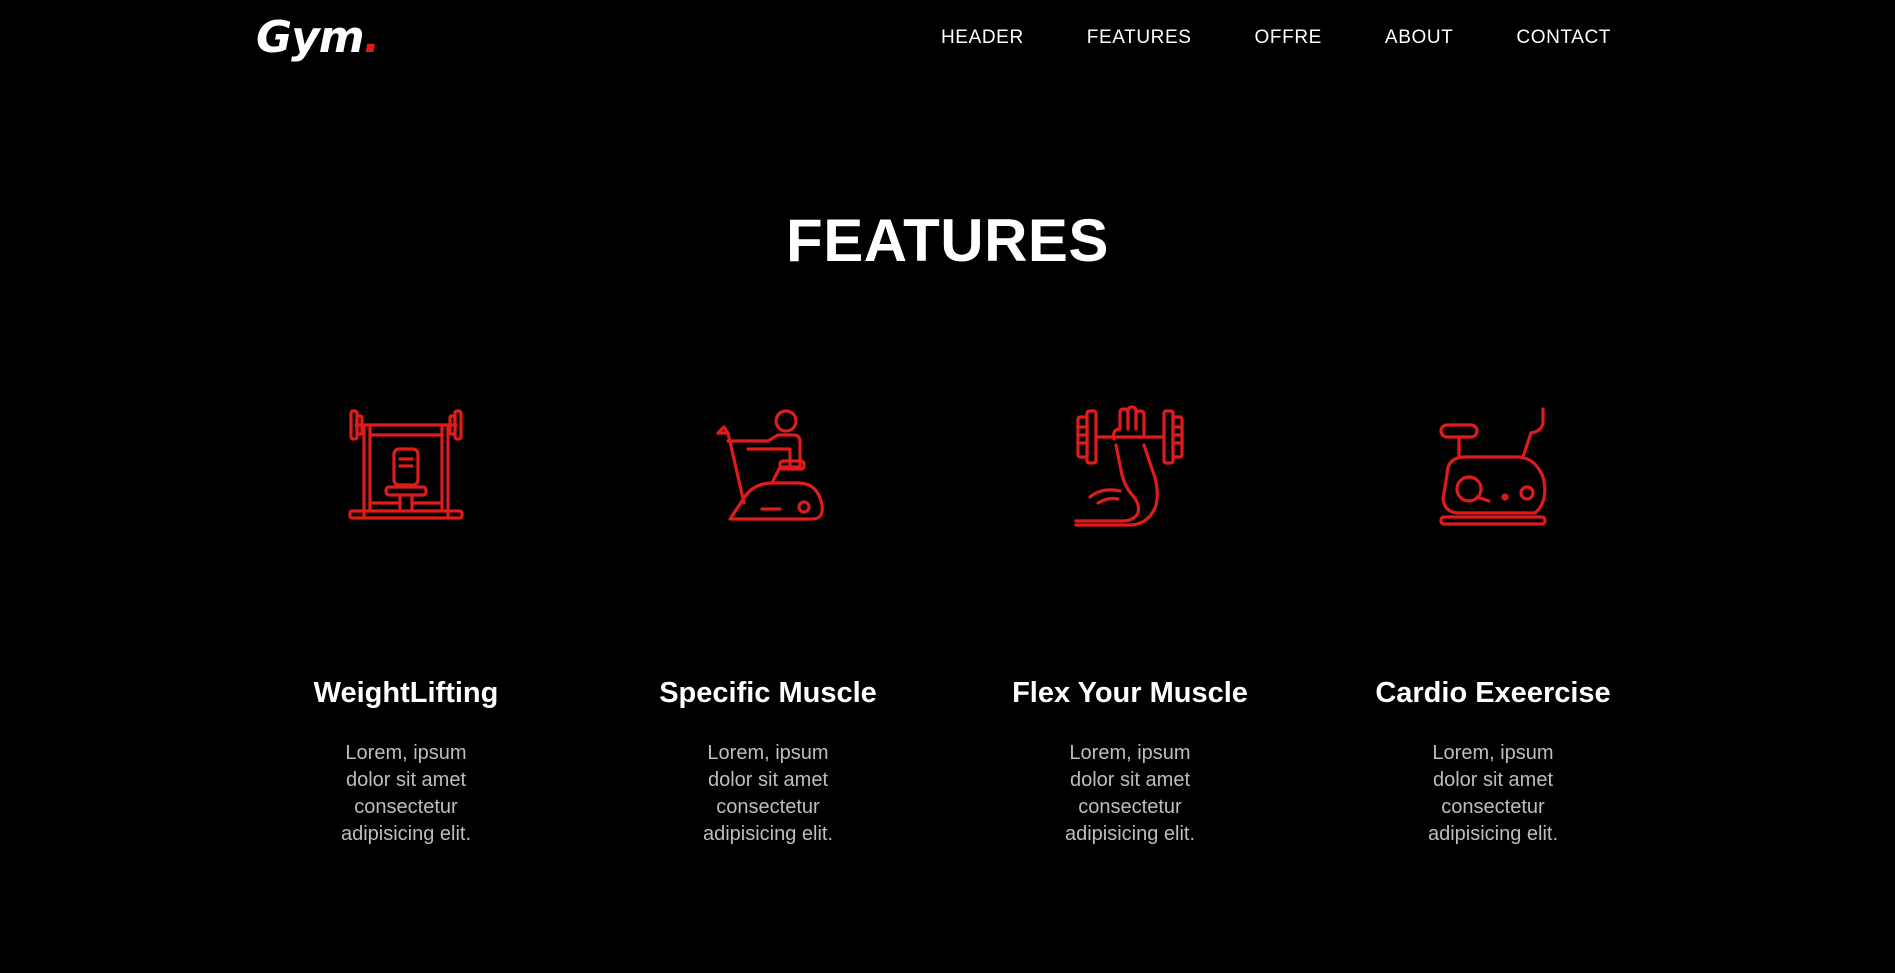  I want to click on feature-title: Specific Muscle, so click(768, 693).